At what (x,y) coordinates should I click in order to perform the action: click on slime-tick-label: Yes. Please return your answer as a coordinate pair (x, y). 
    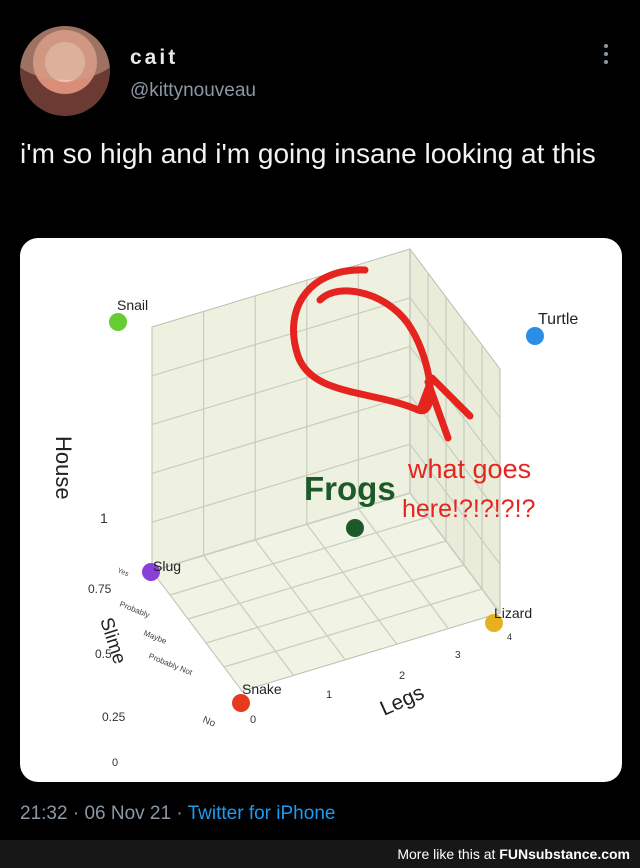
    Looking at the image, I should click on (123, 572).